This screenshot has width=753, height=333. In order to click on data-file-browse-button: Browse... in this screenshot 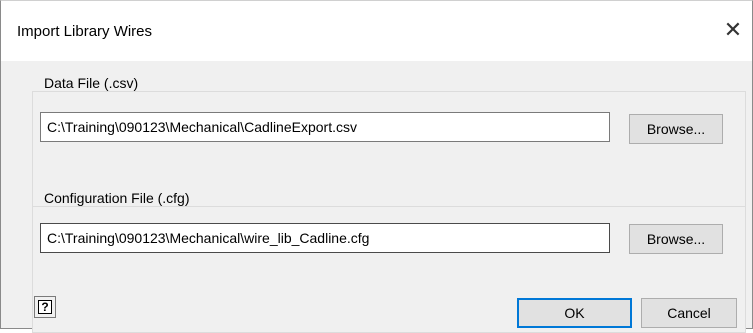, I will do `click(676, 129)`.